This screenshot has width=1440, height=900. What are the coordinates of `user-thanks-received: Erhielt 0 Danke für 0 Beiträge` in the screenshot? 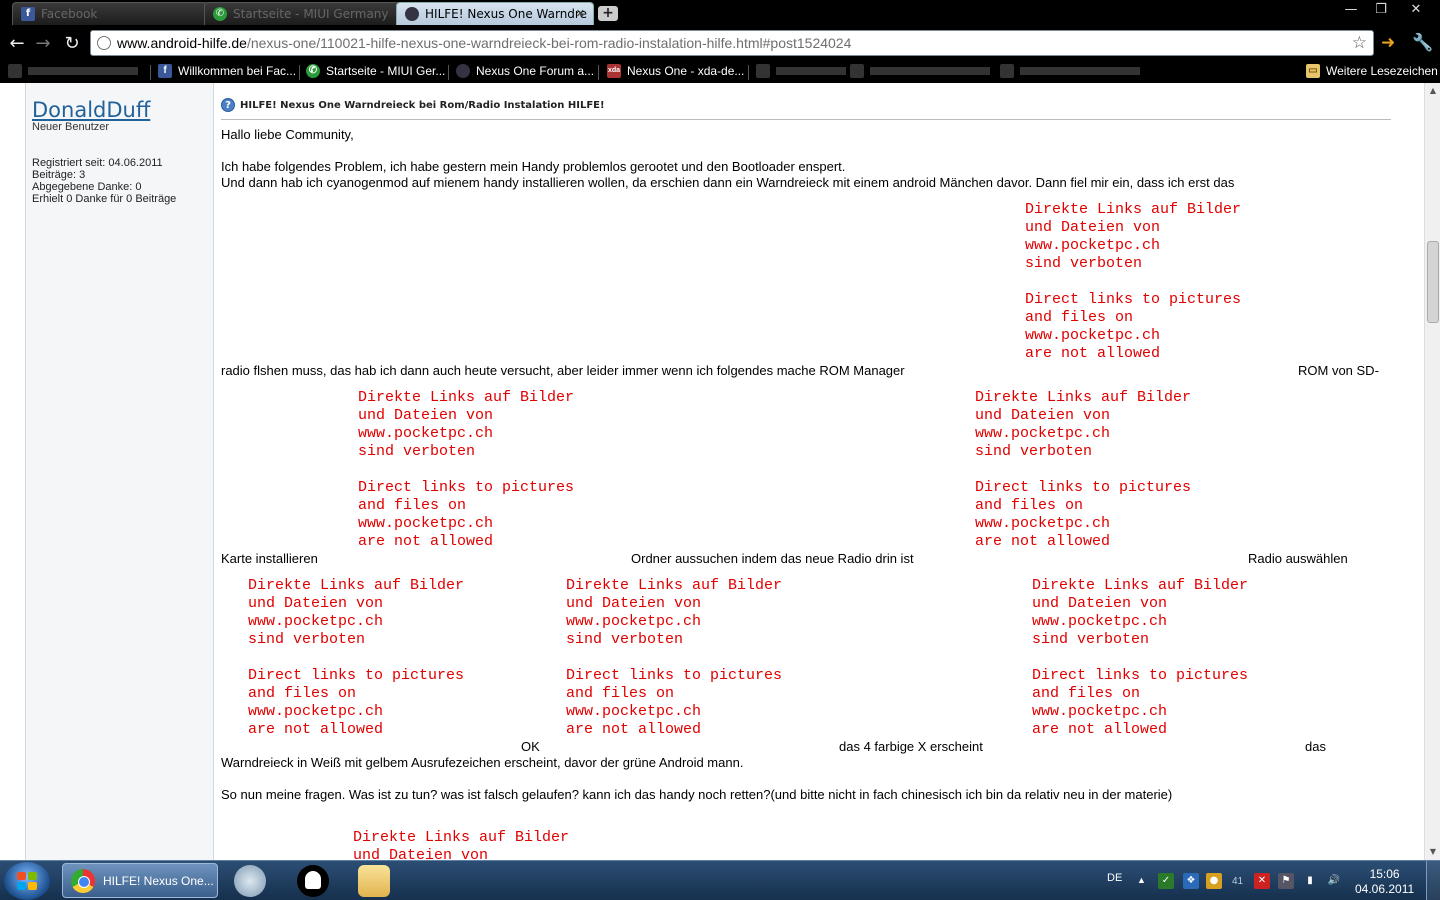 It's located at (104, 199).